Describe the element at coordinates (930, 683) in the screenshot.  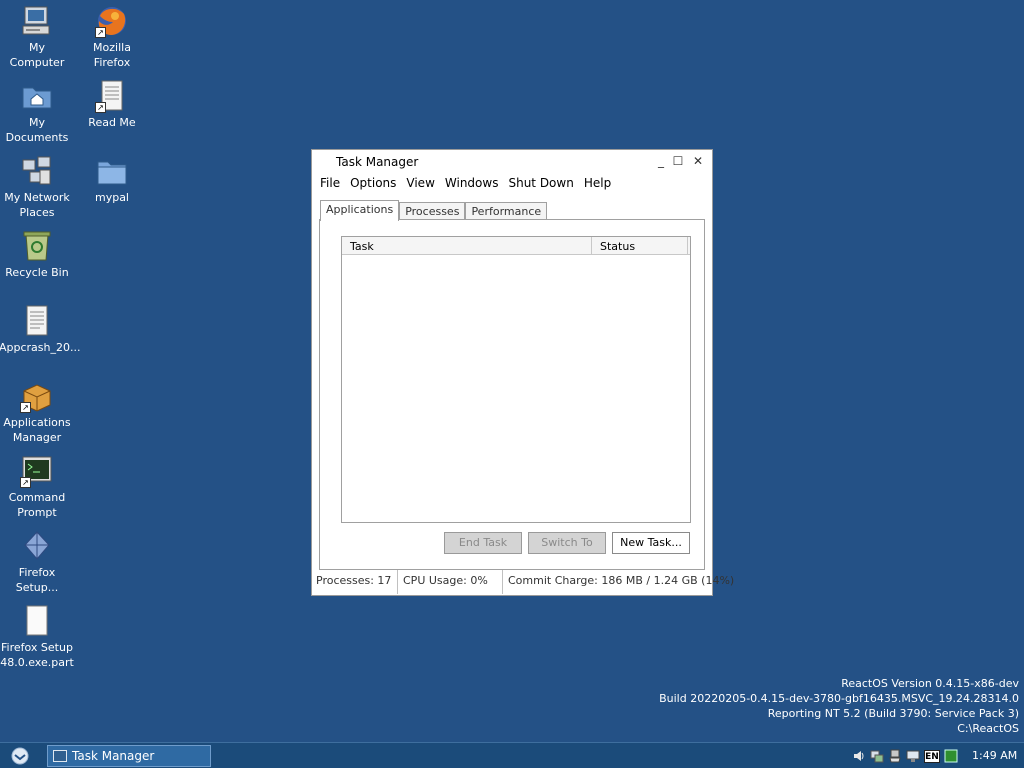
I see `version-line: ReactOS Version 0.4.15-x86-dev` at that location.